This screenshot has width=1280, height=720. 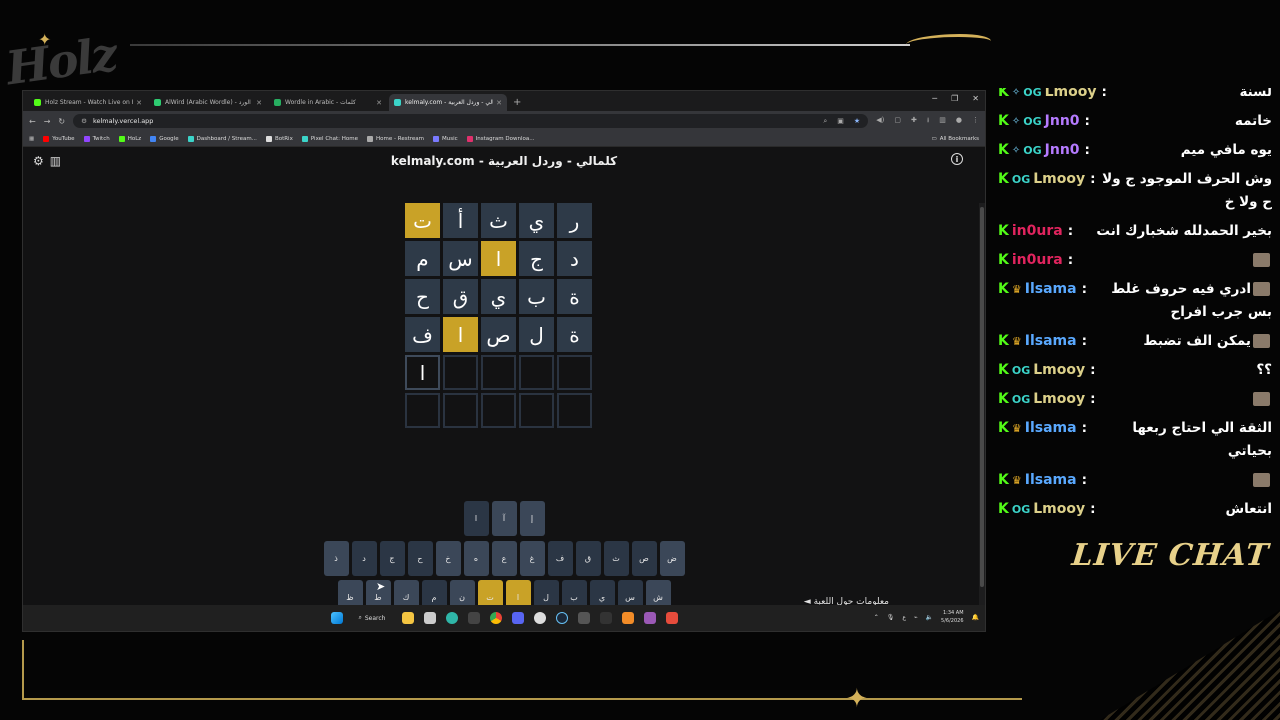 I want to click on stats-icon: ▥, so click(x=55, y=161).